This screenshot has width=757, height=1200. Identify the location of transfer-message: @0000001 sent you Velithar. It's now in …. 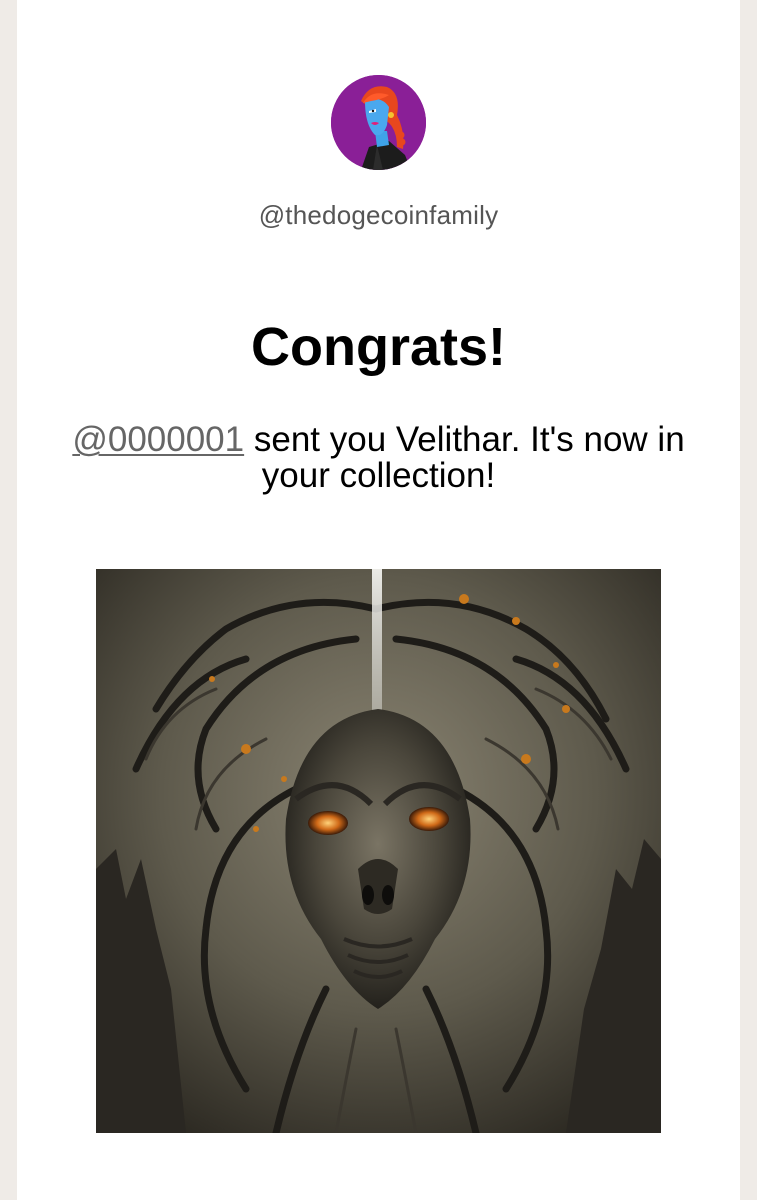
(378, 458).